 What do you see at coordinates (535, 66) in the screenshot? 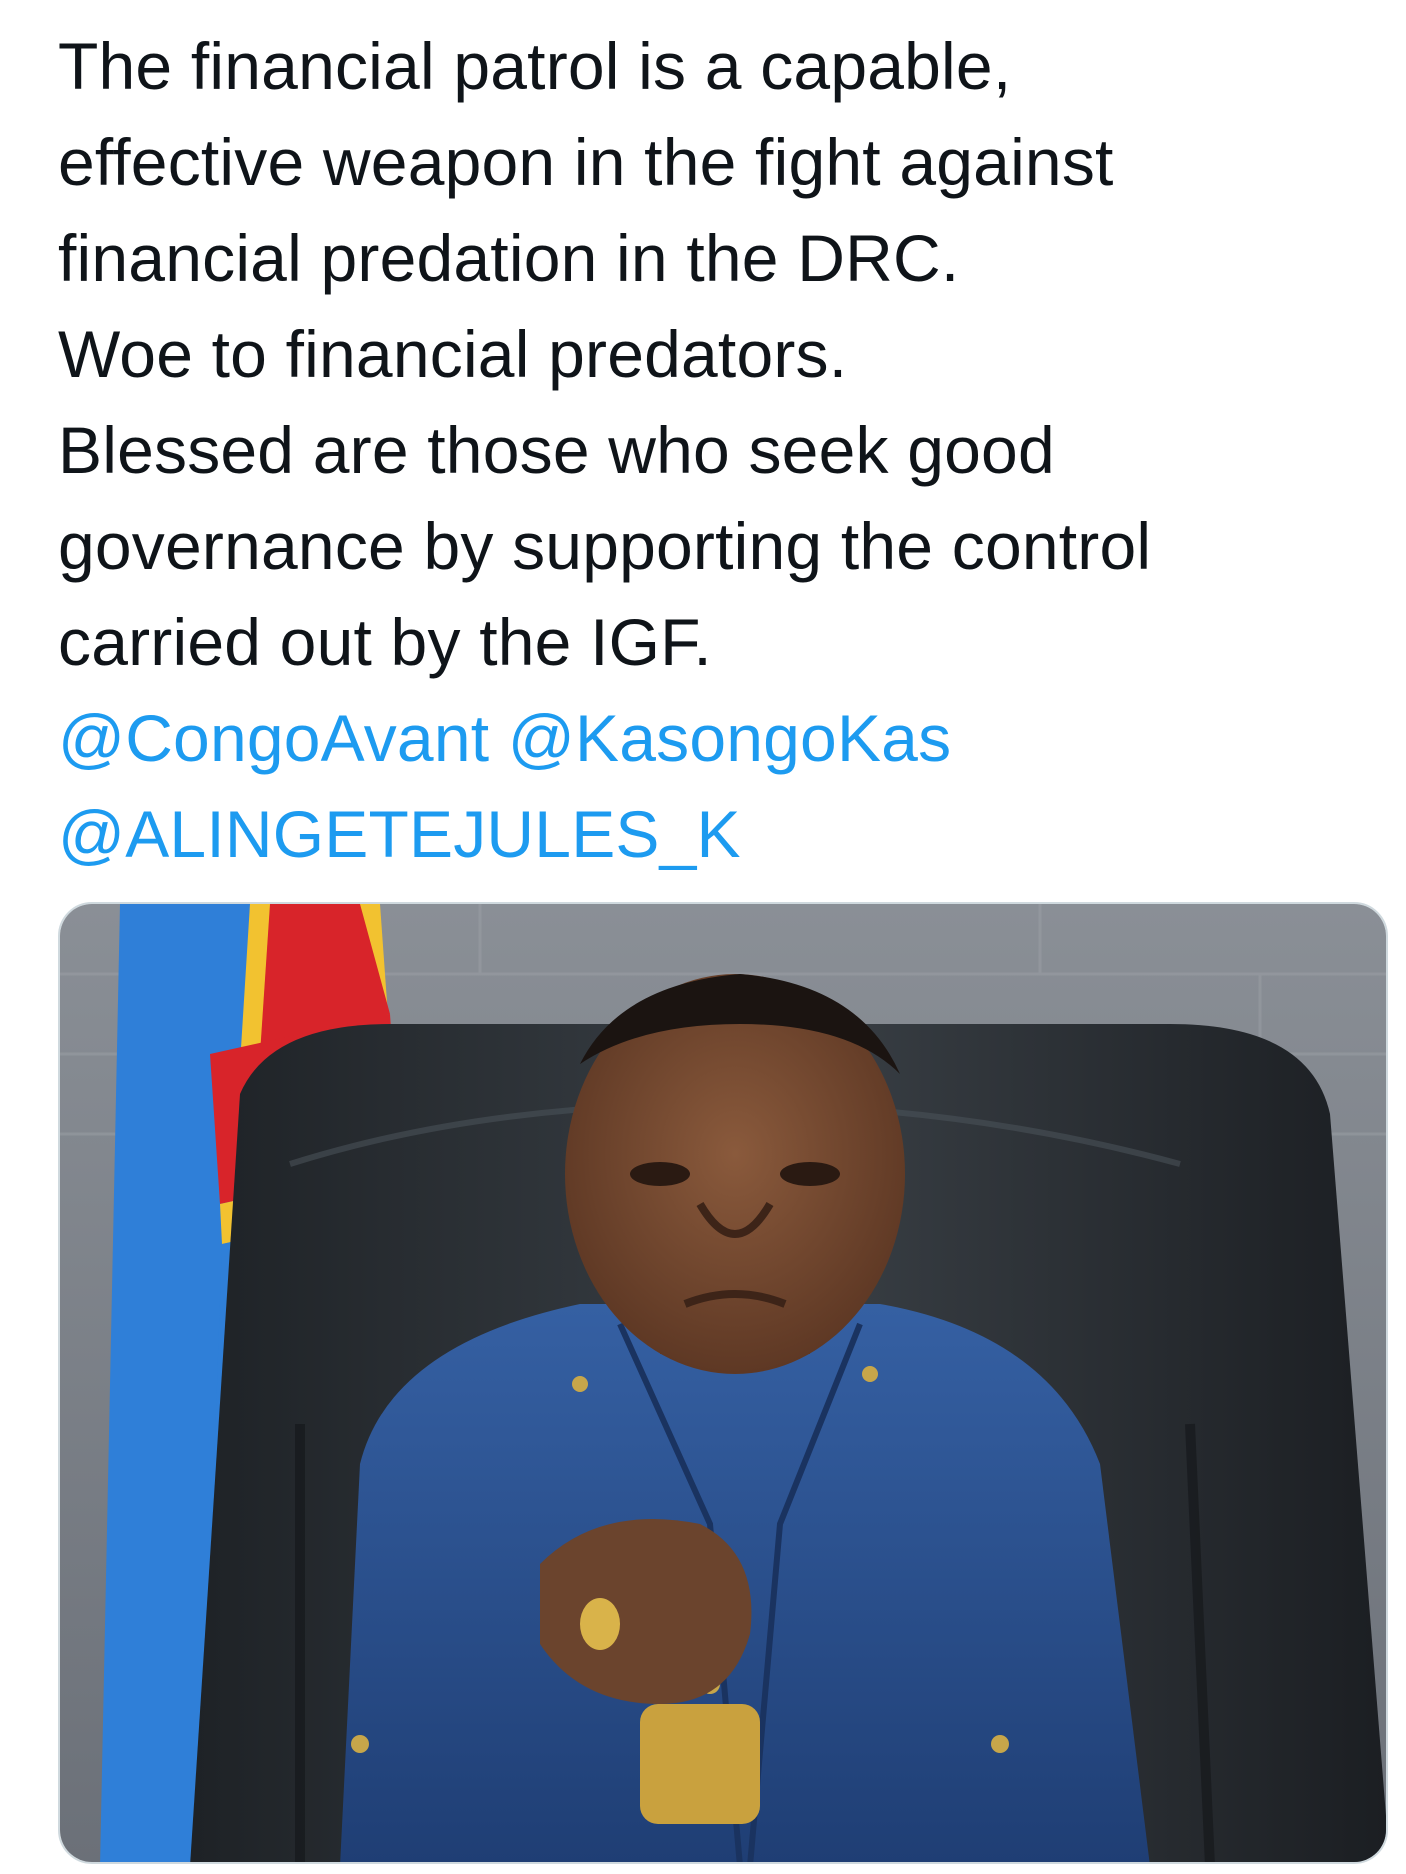
I see `tweet-text-line: The financial patrol is a capable,` at bounding box center [535, 66].